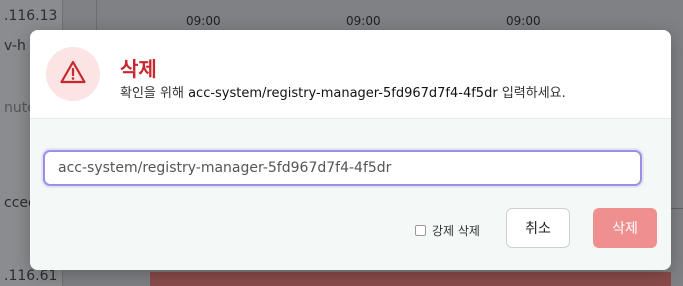  I want to click on background-bar, so click(410, 279).